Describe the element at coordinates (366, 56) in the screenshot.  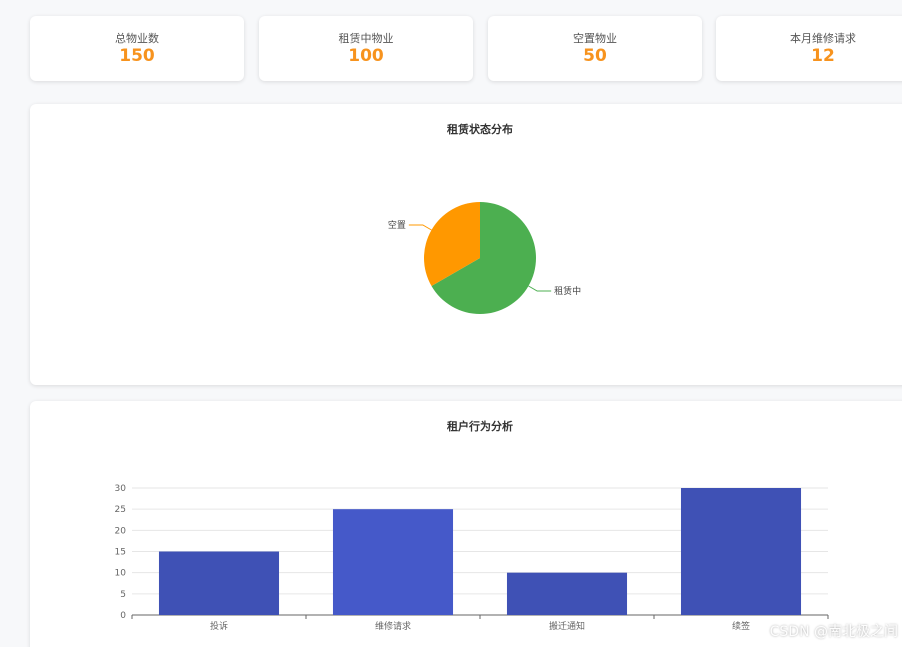
I see `stat-value: 100` at that location.